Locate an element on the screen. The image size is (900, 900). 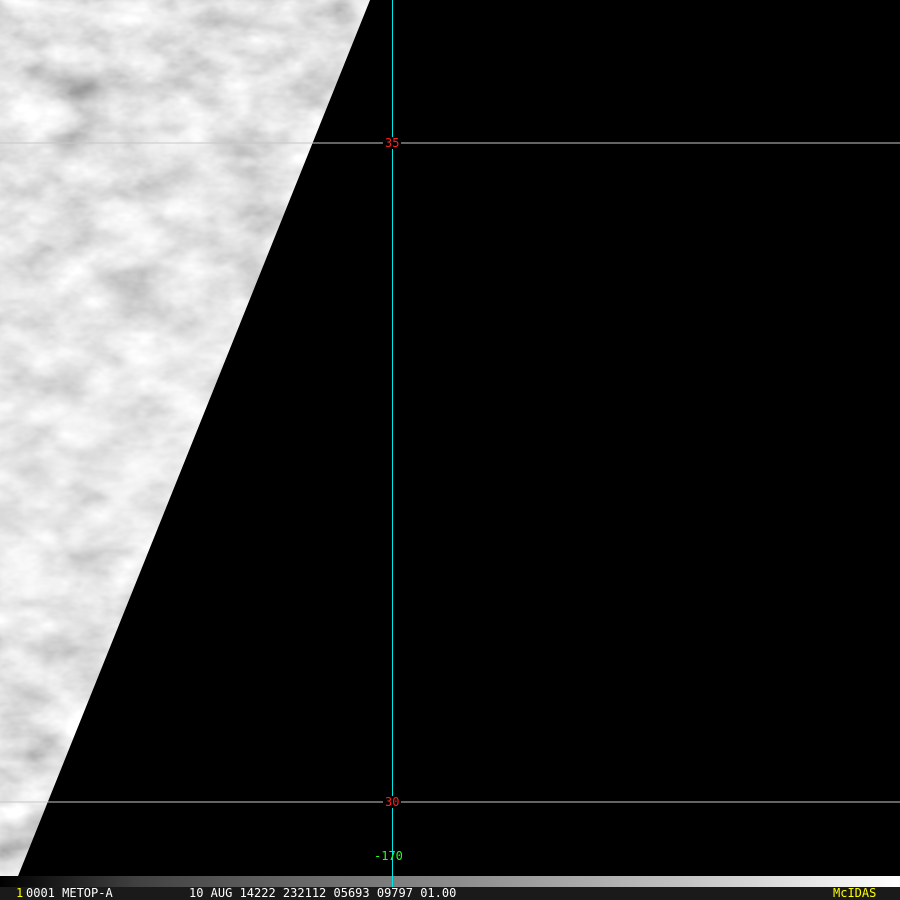
latitude-label-35: 35 is located at coordinates (392, 143).